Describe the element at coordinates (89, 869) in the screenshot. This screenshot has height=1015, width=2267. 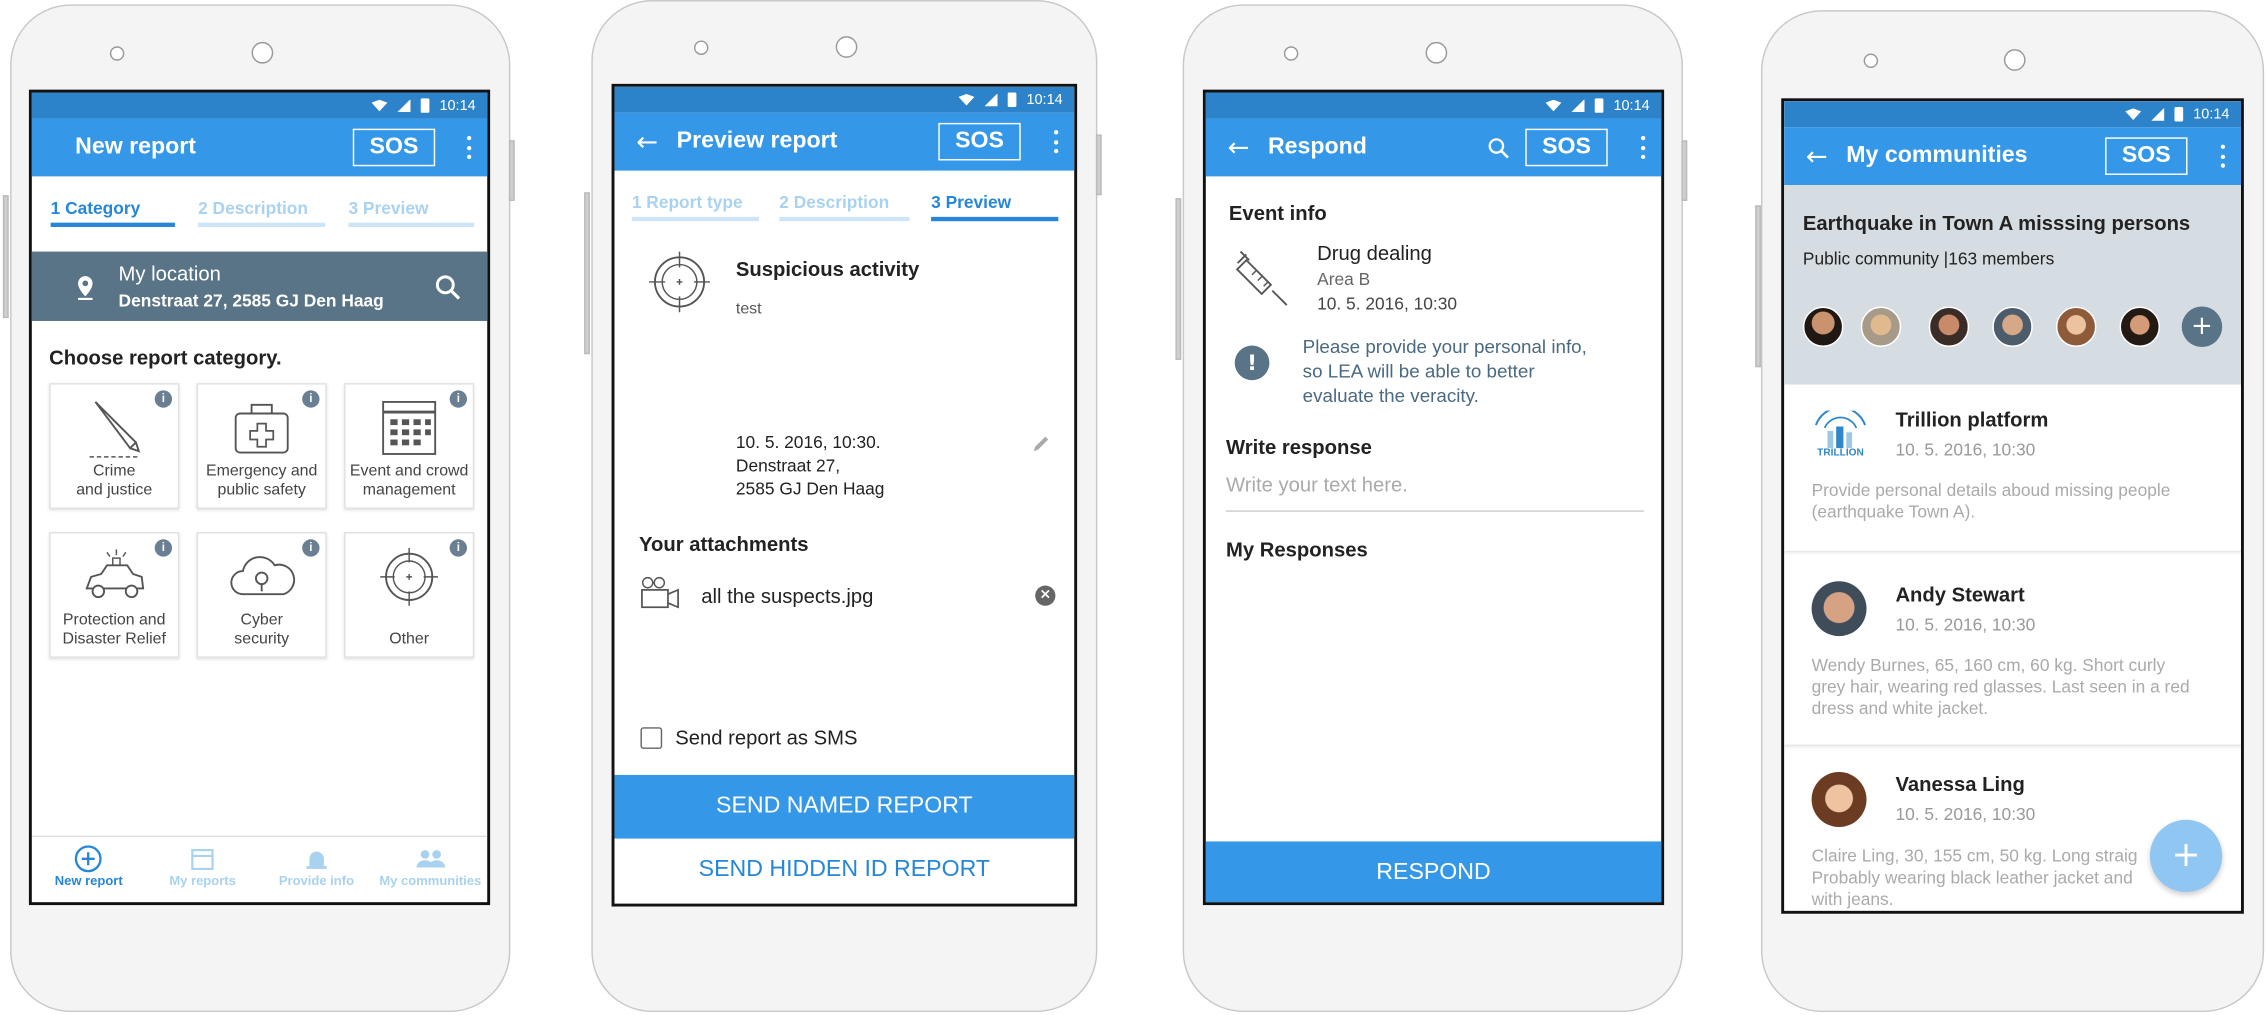
I see `nav-new-report: New report` at that location.